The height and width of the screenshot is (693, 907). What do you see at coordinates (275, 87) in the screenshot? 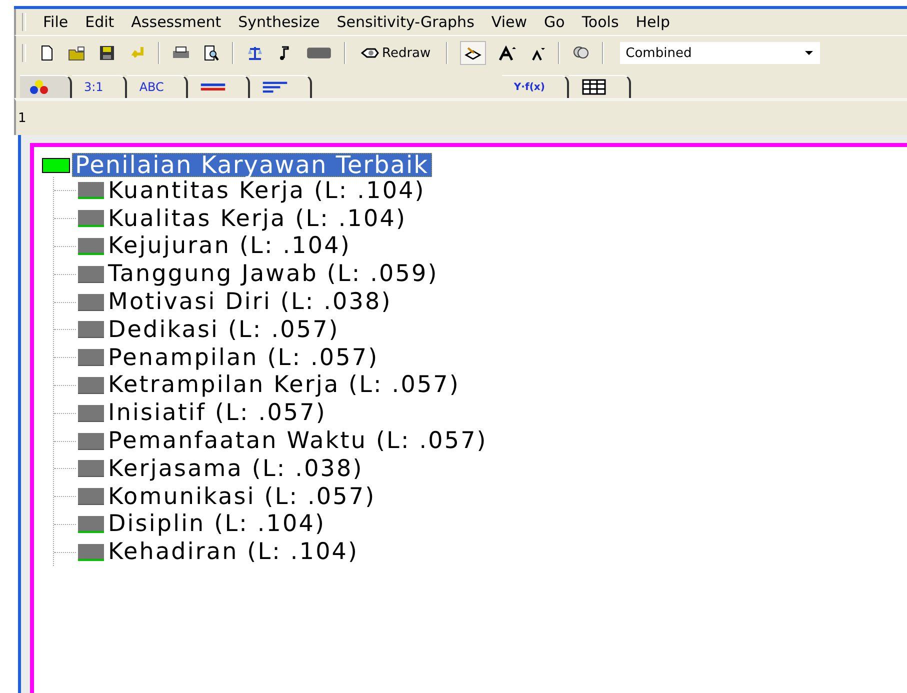
I see `bars-icon` at bounding box center [275, 87].